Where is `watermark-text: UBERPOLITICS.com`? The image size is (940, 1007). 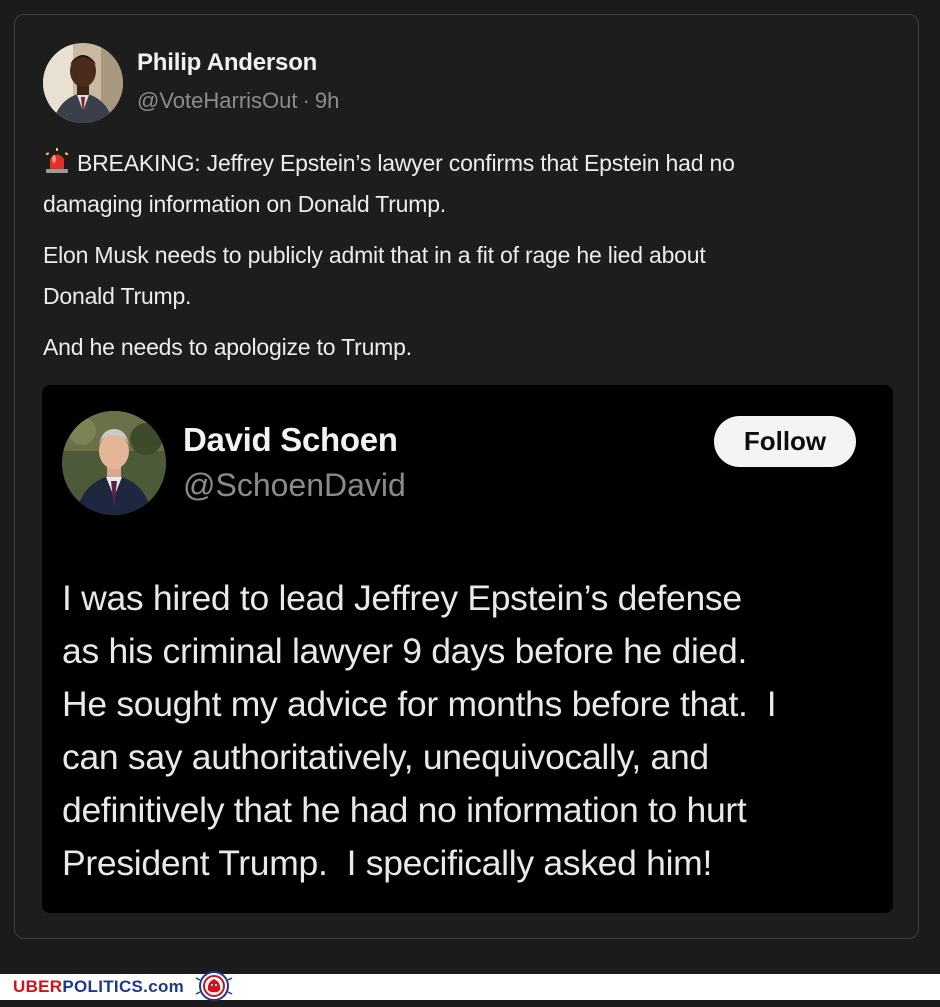
watermark-text: UBERPOLITICS.com is located at coordinates (98, 987).